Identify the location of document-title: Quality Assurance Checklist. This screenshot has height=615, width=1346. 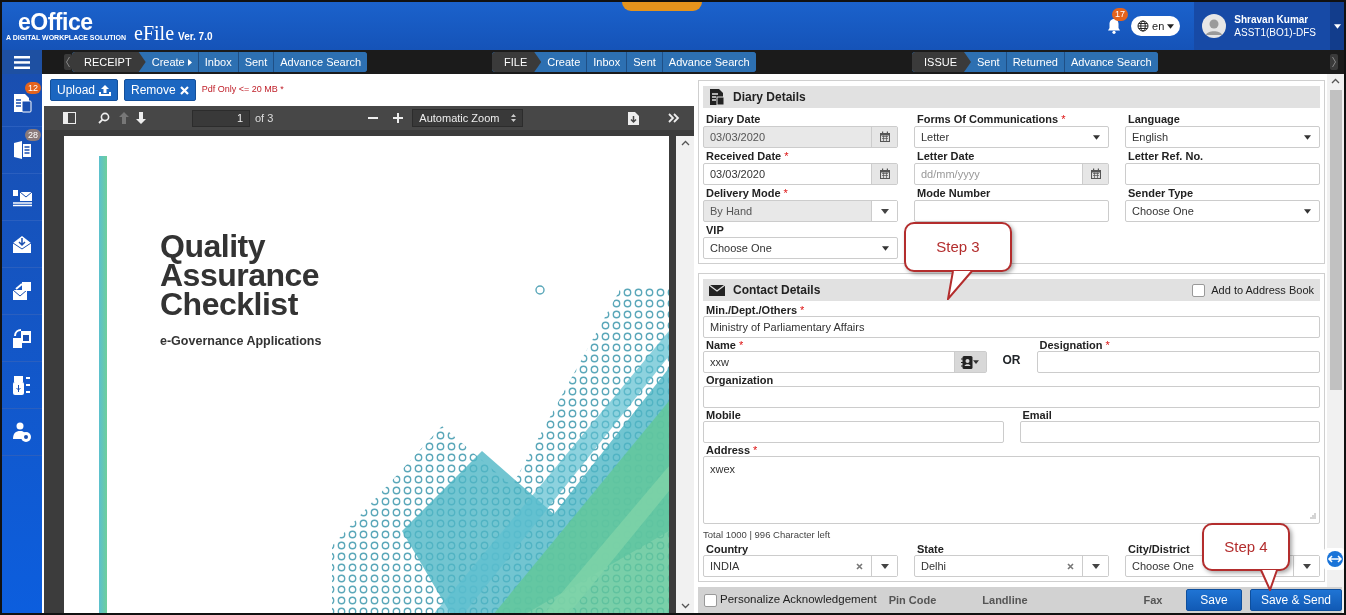
(240, 275).